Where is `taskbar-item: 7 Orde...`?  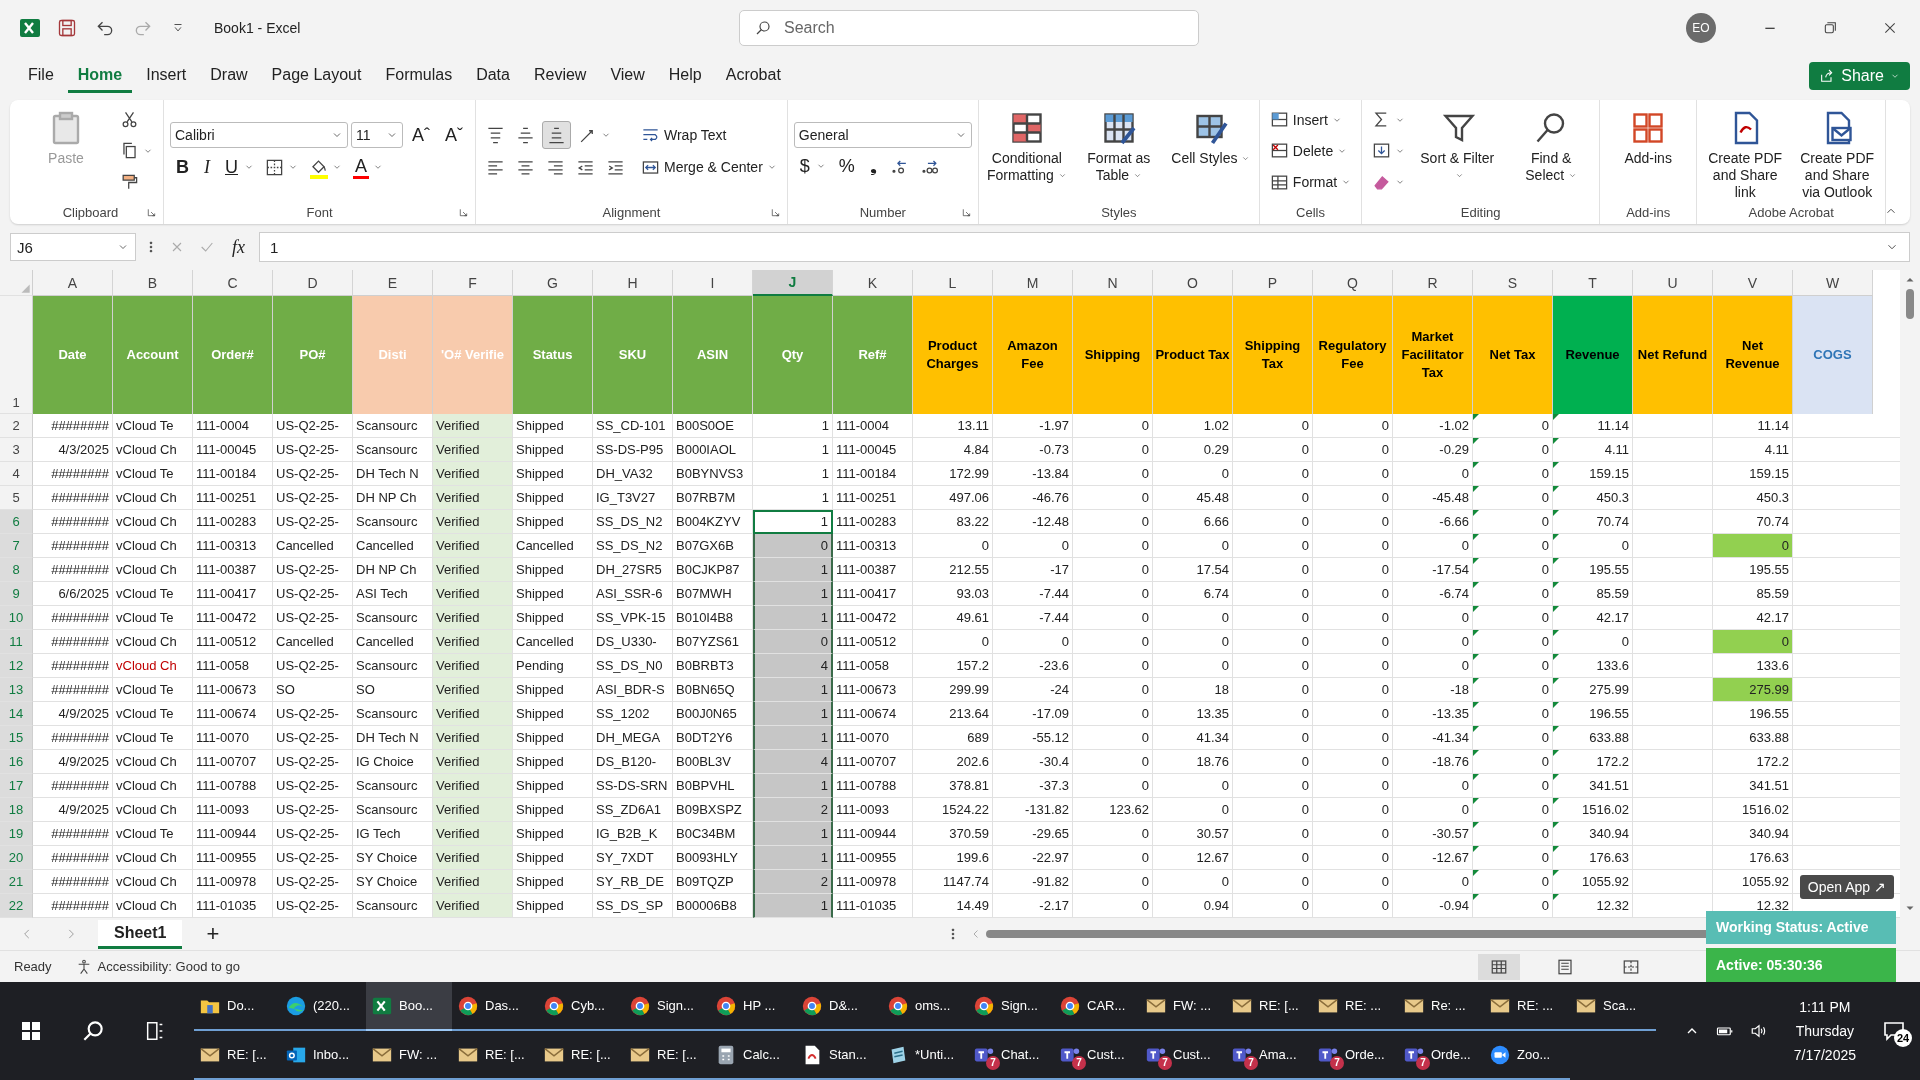 taskbar-item: 7 Orde... is located at coordinates (1441, 1055).